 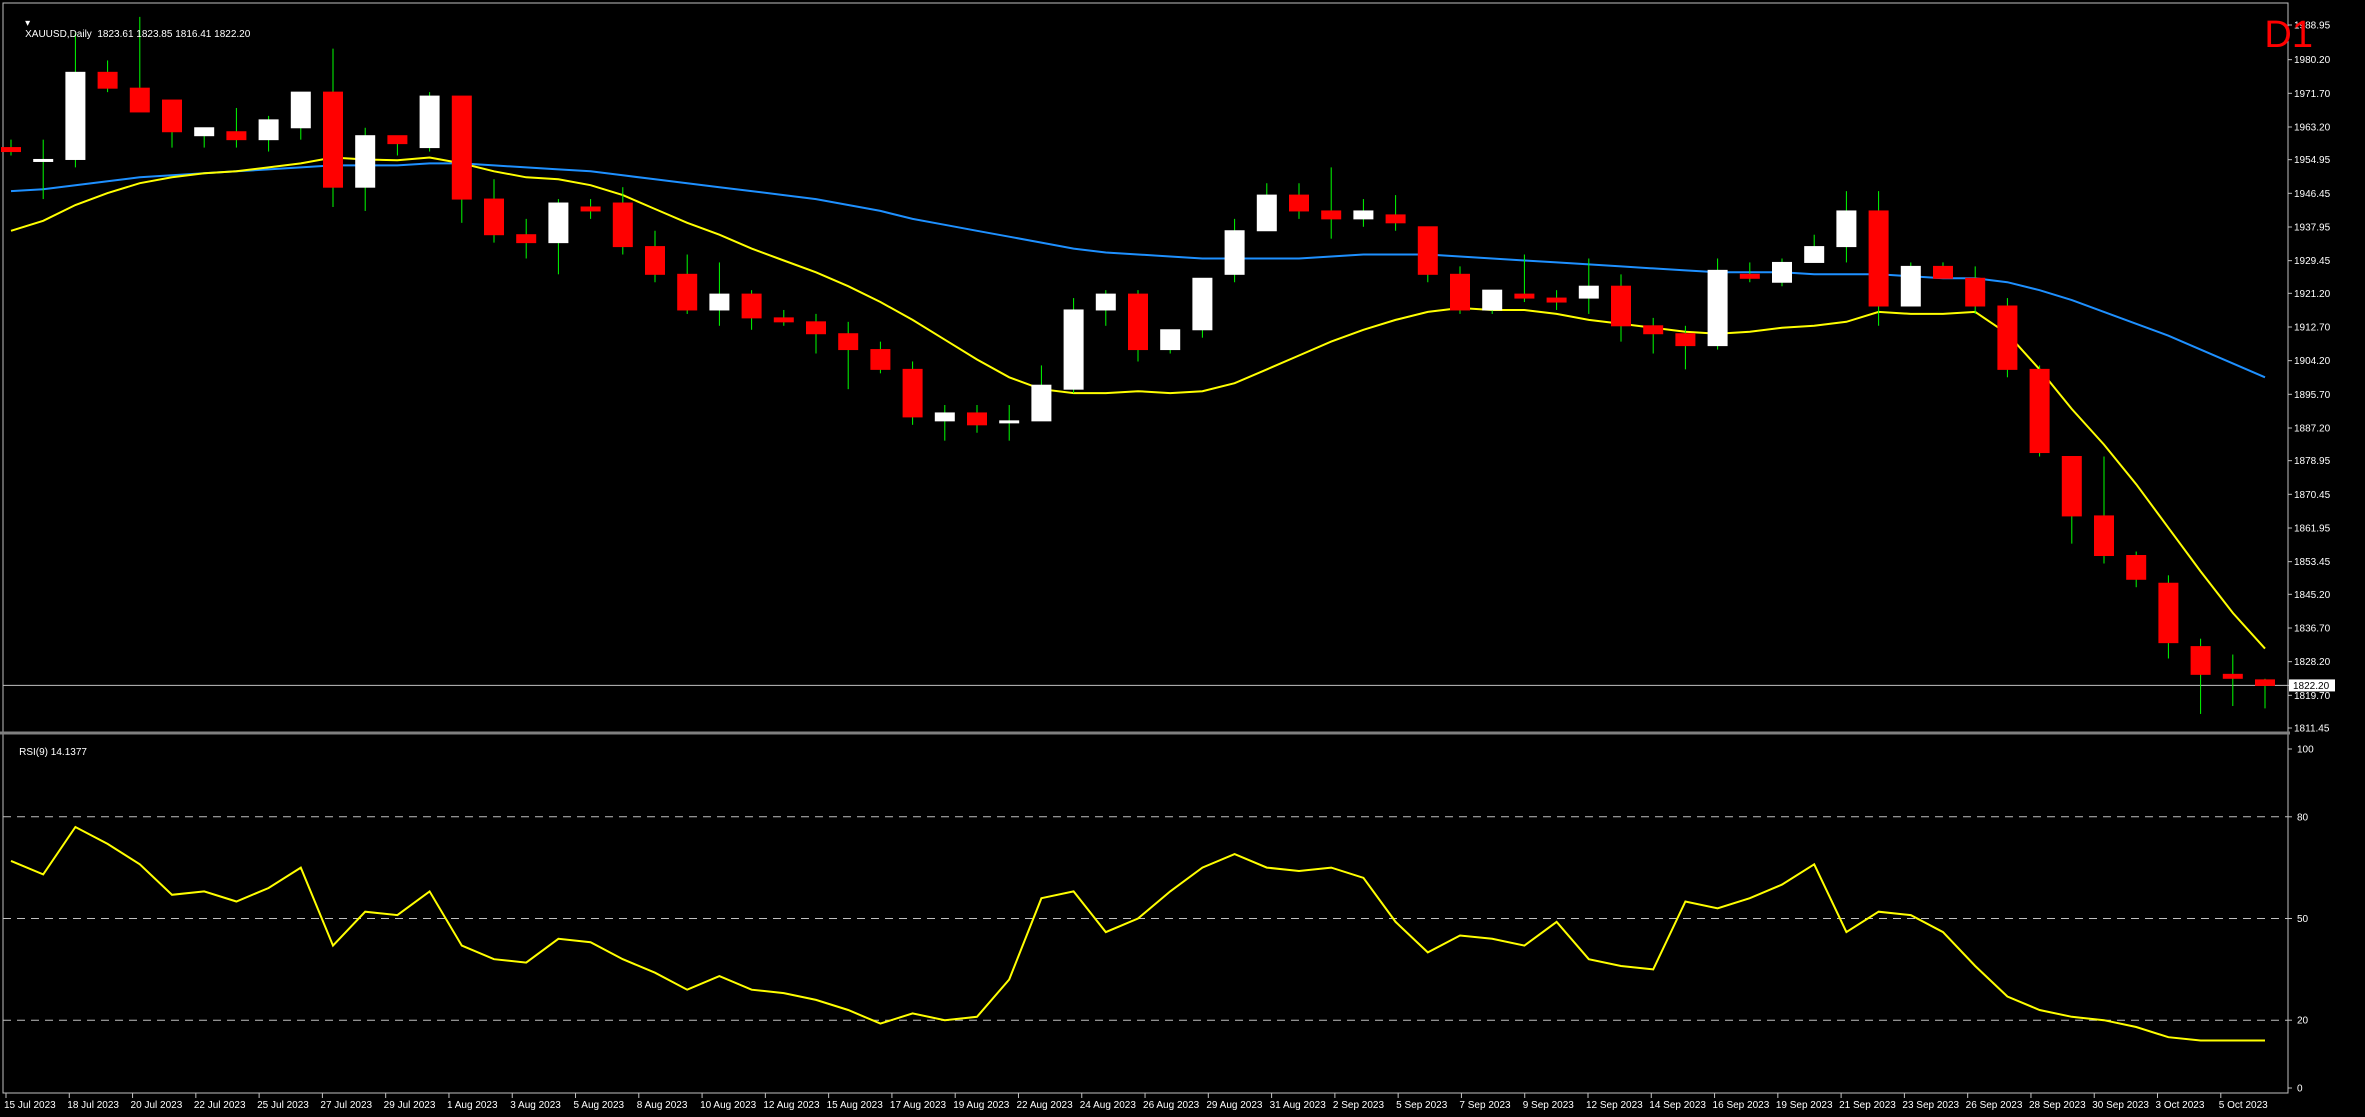 I want to click on time-tick-label: 29 Jul 2023, so click(x=410, y=1105).